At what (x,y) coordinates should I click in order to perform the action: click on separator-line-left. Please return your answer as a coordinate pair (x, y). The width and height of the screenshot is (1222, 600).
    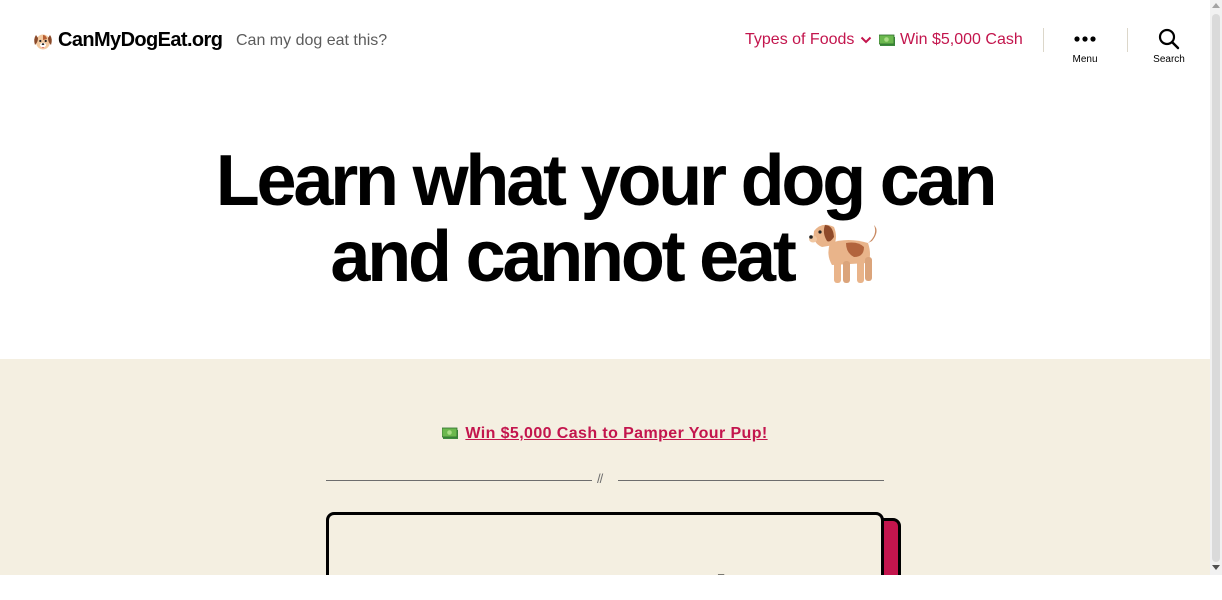
    Looking at the image, I should click on (459, 480).